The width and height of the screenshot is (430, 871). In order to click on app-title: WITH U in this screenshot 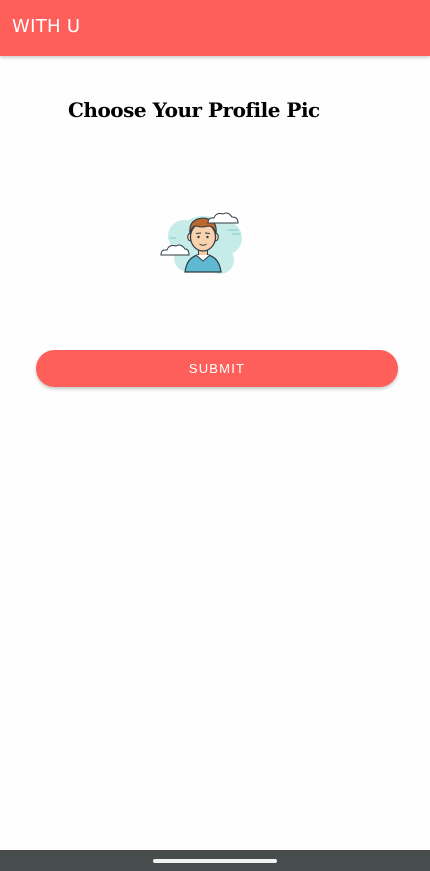, I will do `click(46, 26)`.